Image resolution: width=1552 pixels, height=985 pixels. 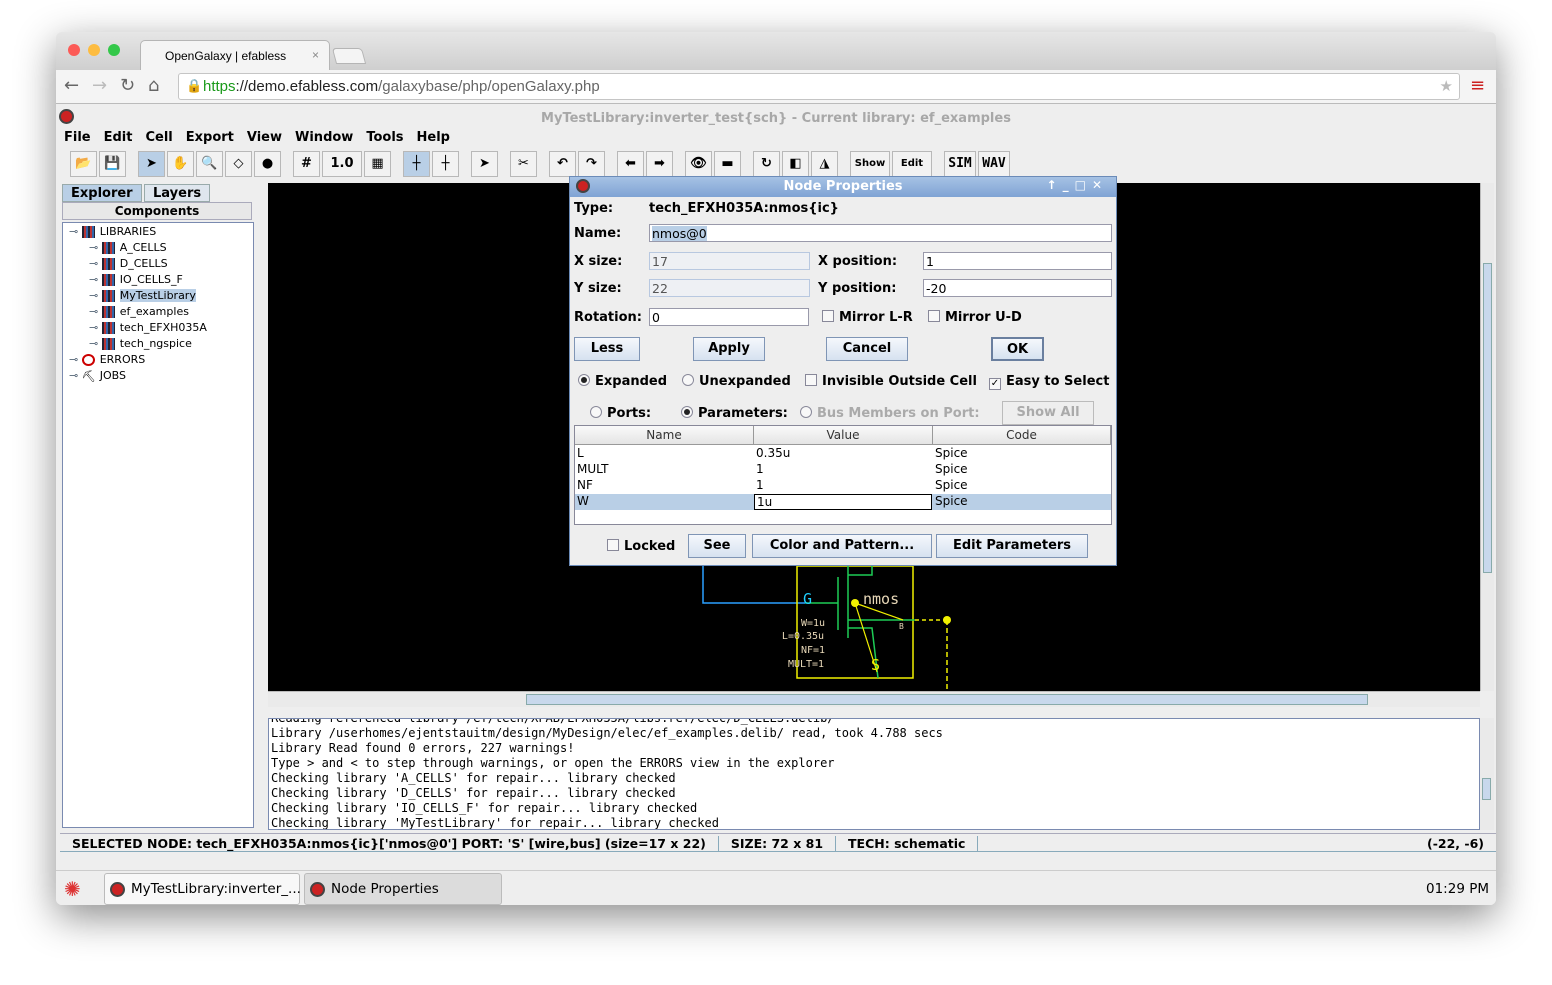 What do you see at coordinates (1446, 86) in the screenshot?
I see `bookmark-star-icon: ★` at bounding box center [1446, 86].